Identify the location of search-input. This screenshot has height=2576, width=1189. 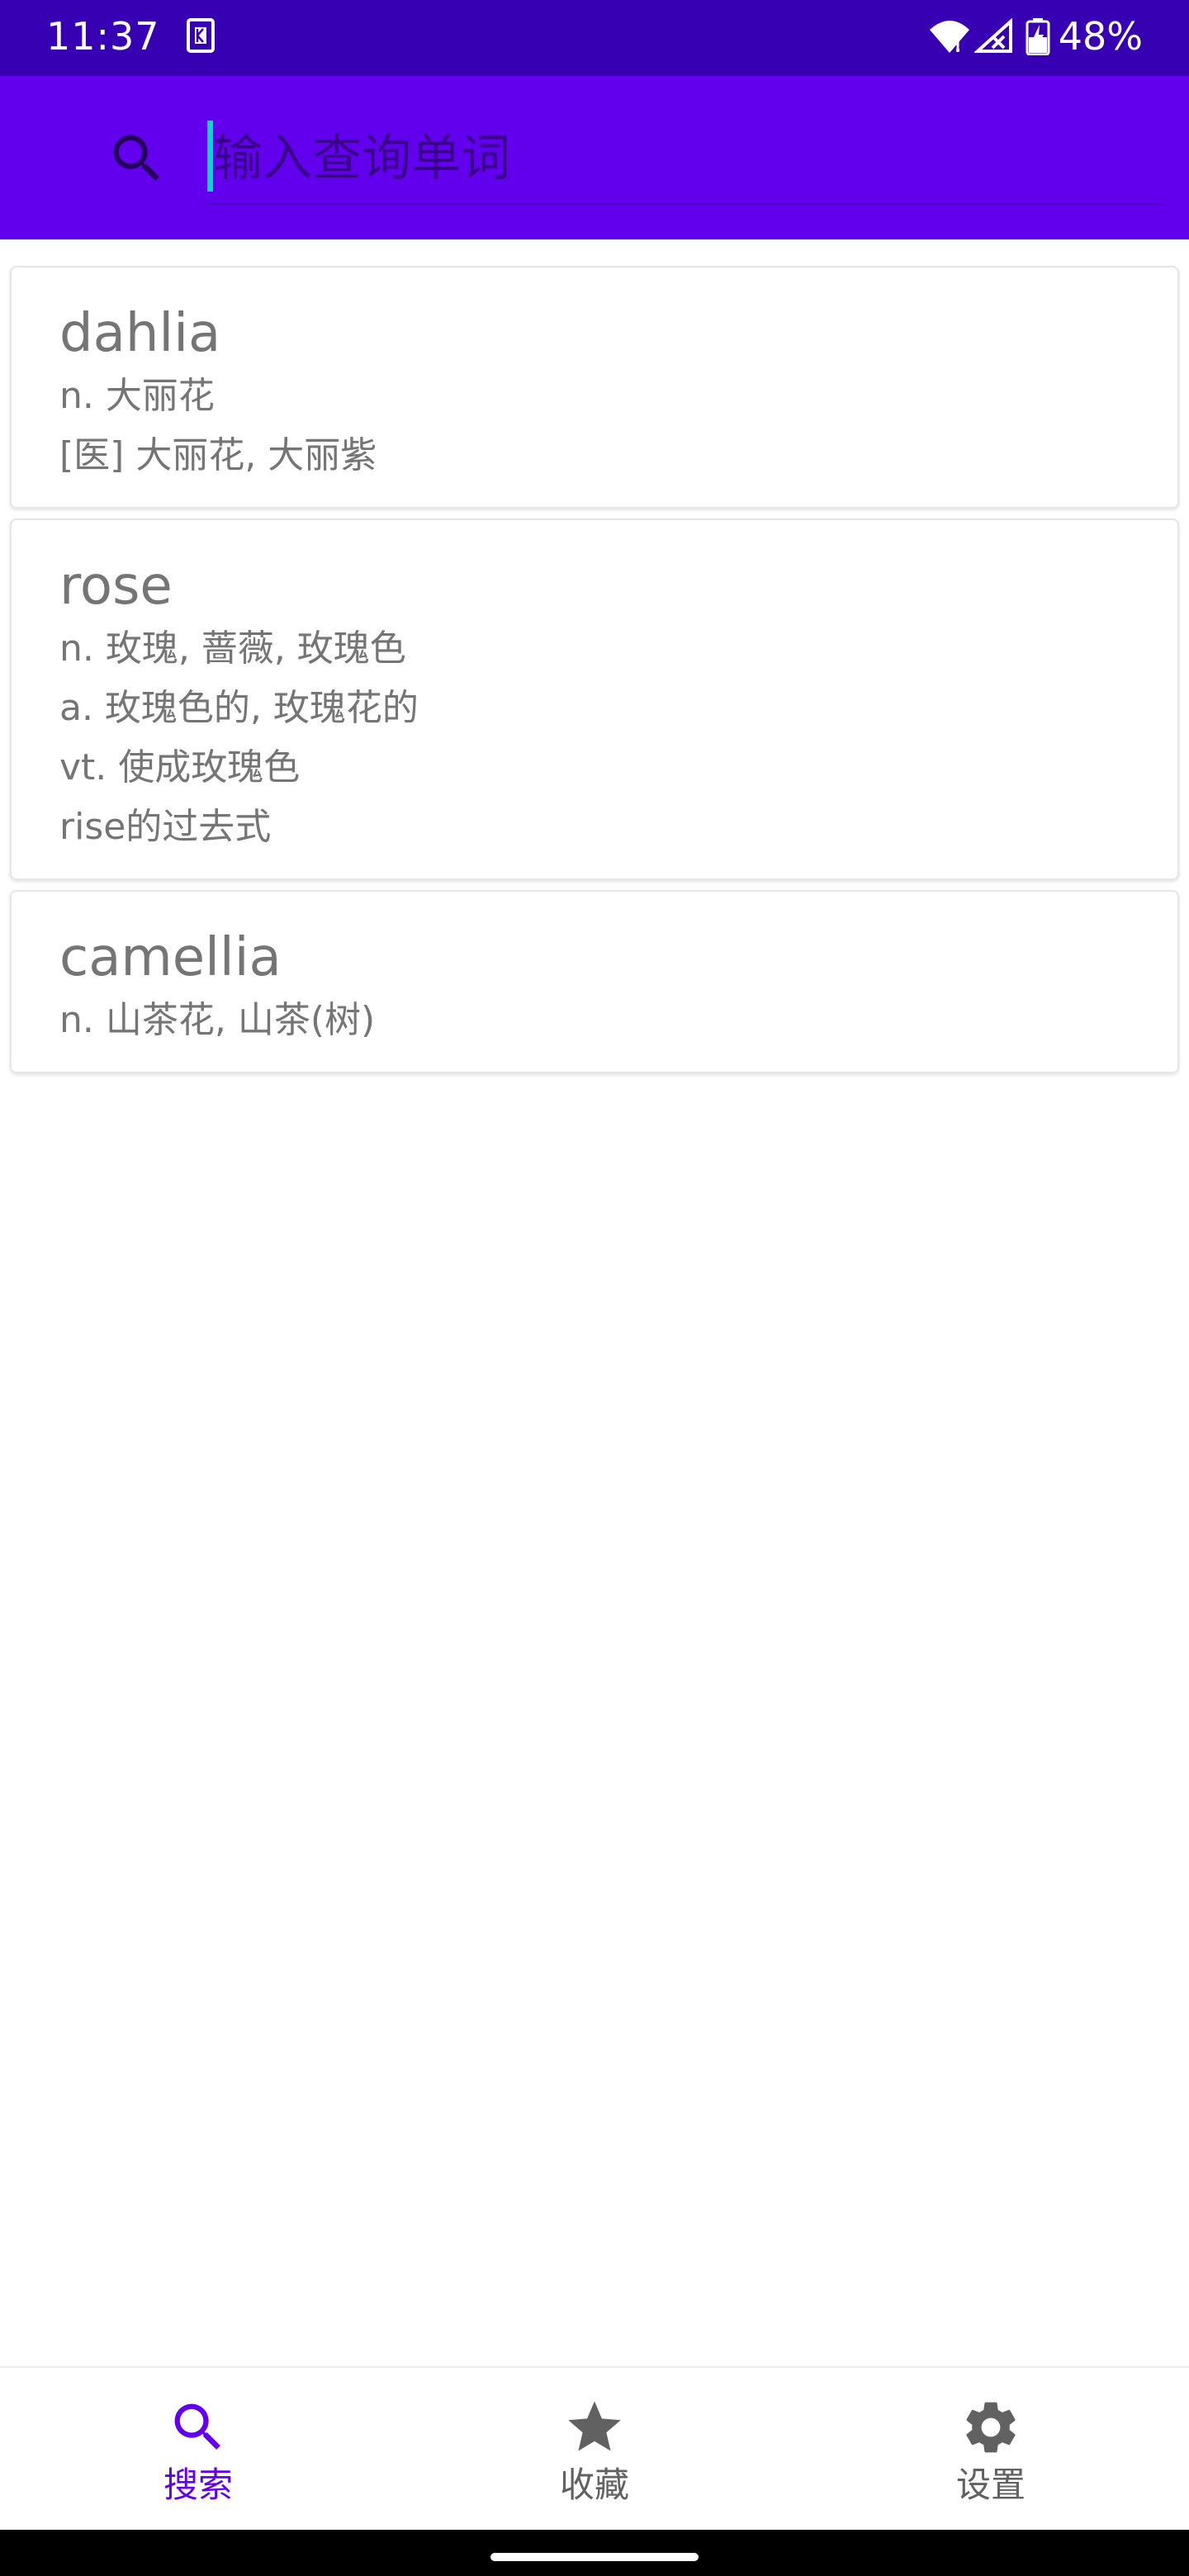
(684, 159).